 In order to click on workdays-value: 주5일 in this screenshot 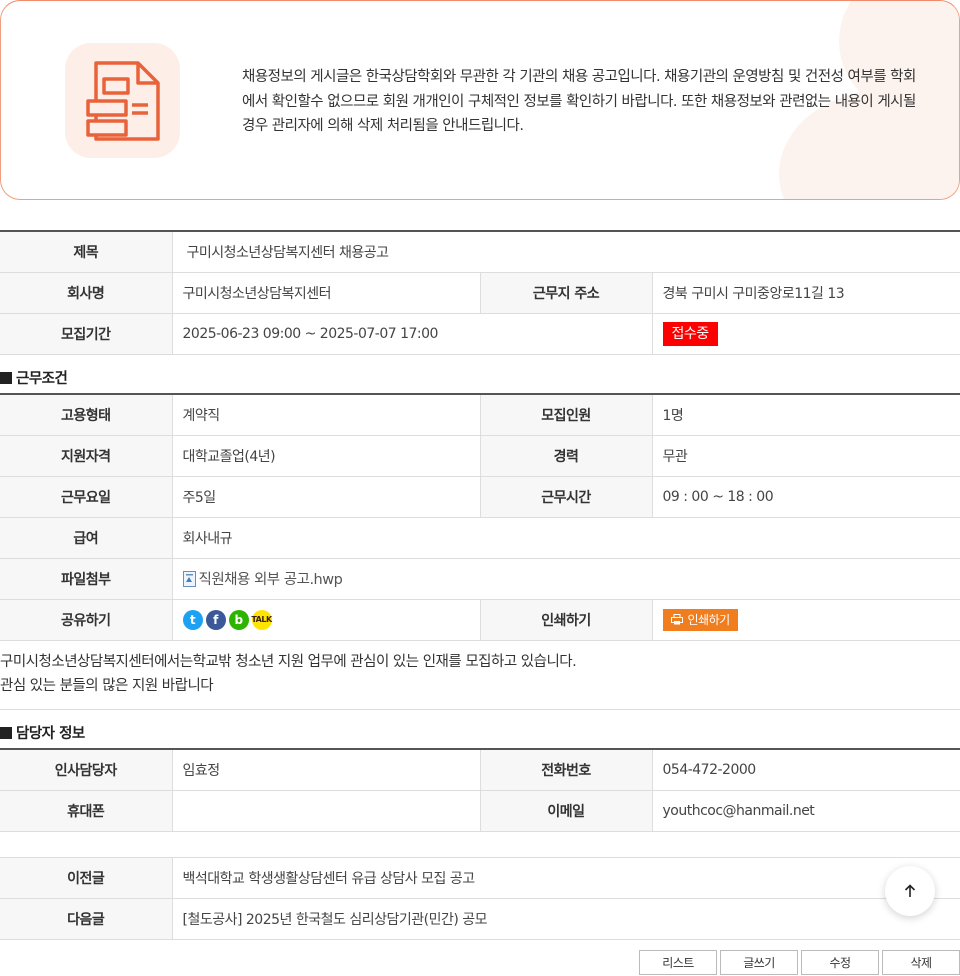, I will do `click(326, 497)`.